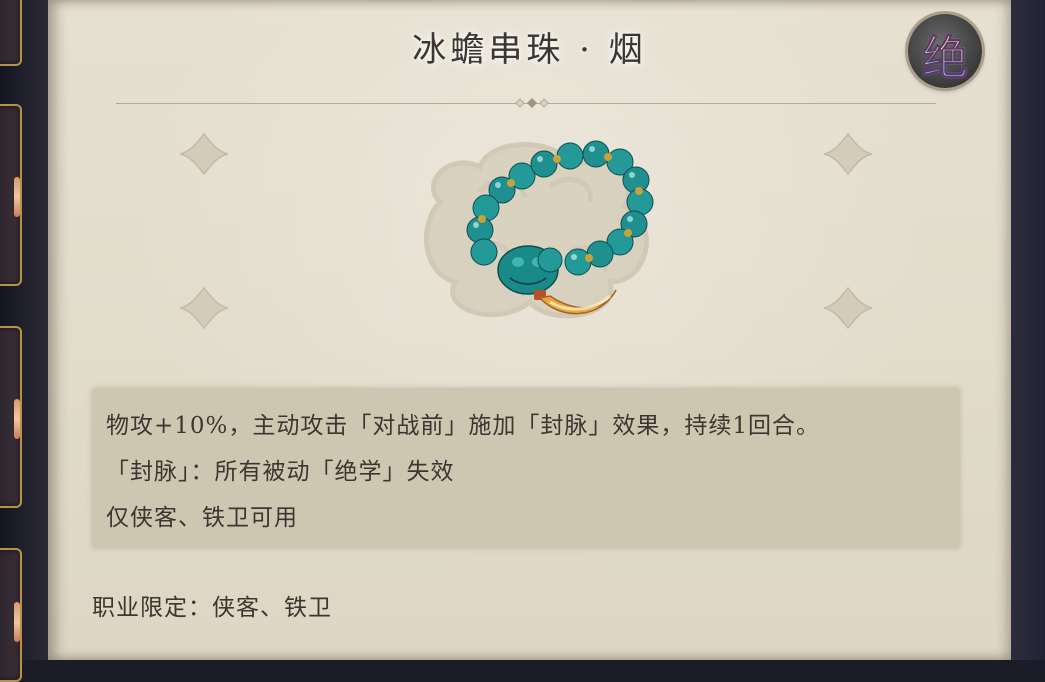 The width and height of the screenshot is (1045, 682). I want to click on rarity-badge: 绝, so click(945, 51).